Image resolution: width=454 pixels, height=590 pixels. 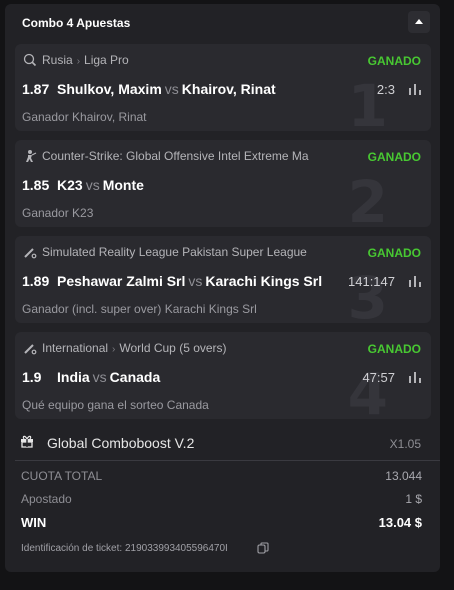 I want to click on home-team: India, so click(x=73, y=377).